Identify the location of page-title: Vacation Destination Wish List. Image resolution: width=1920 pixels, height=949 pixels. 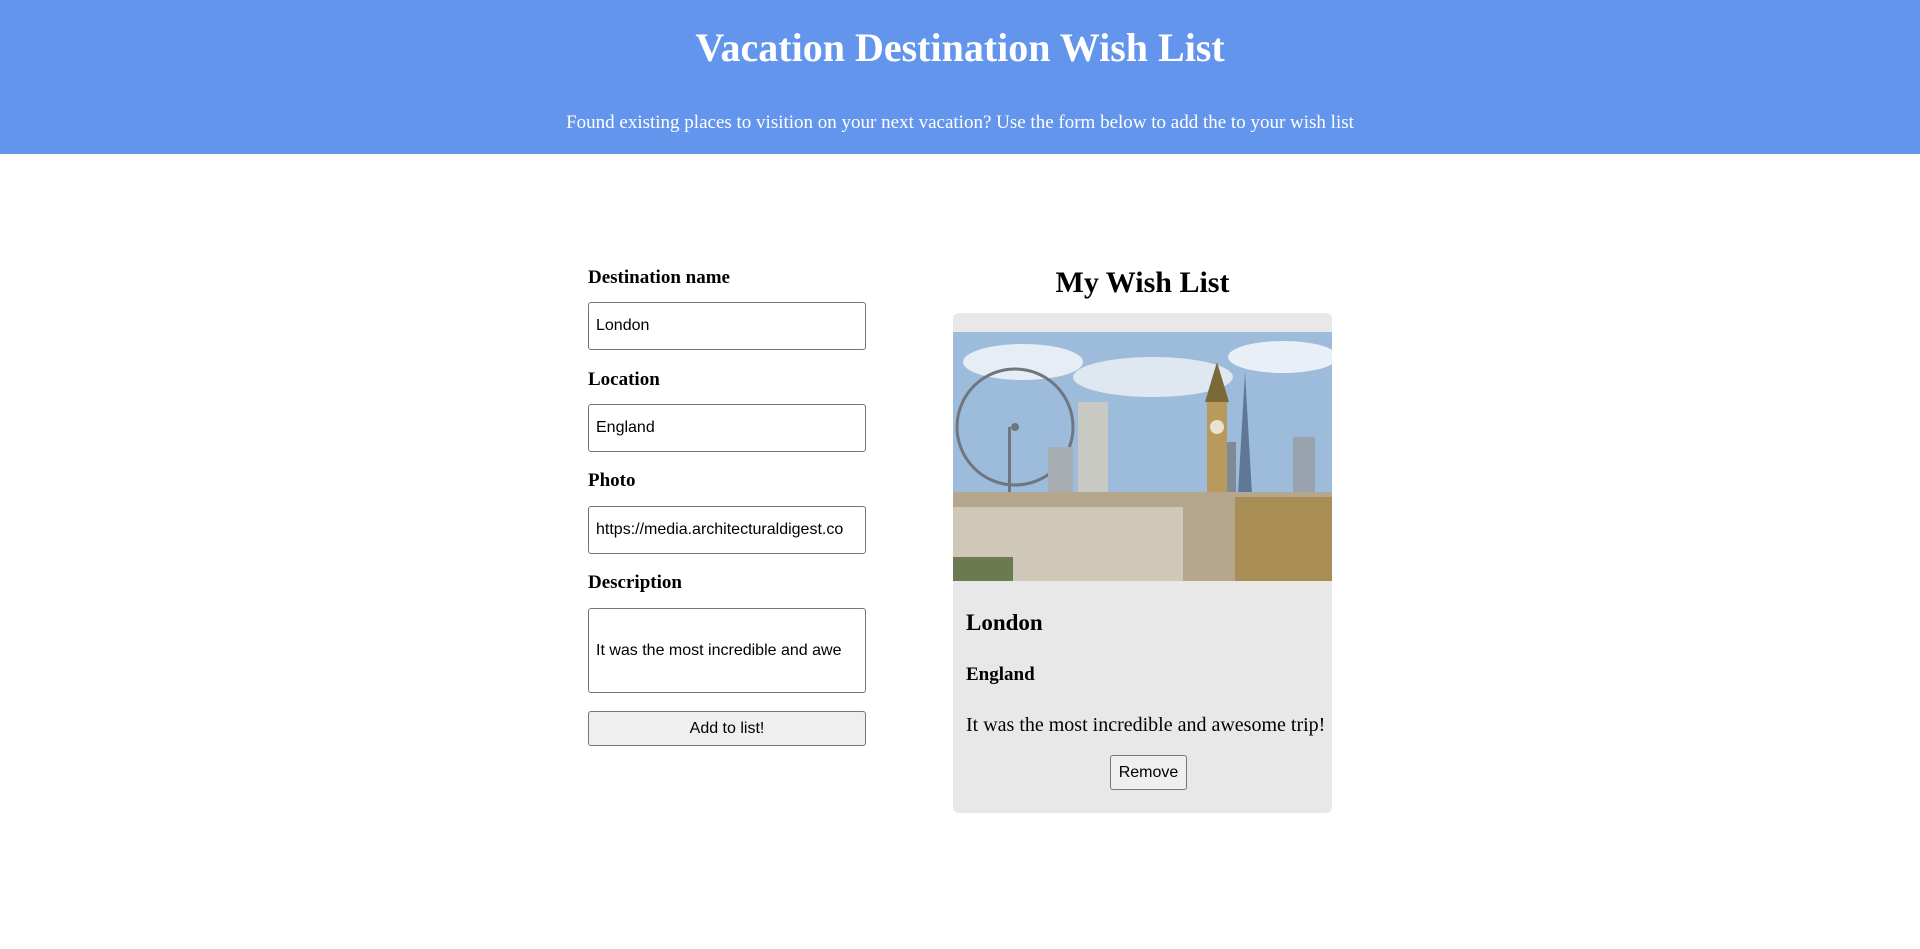
(960, 47).